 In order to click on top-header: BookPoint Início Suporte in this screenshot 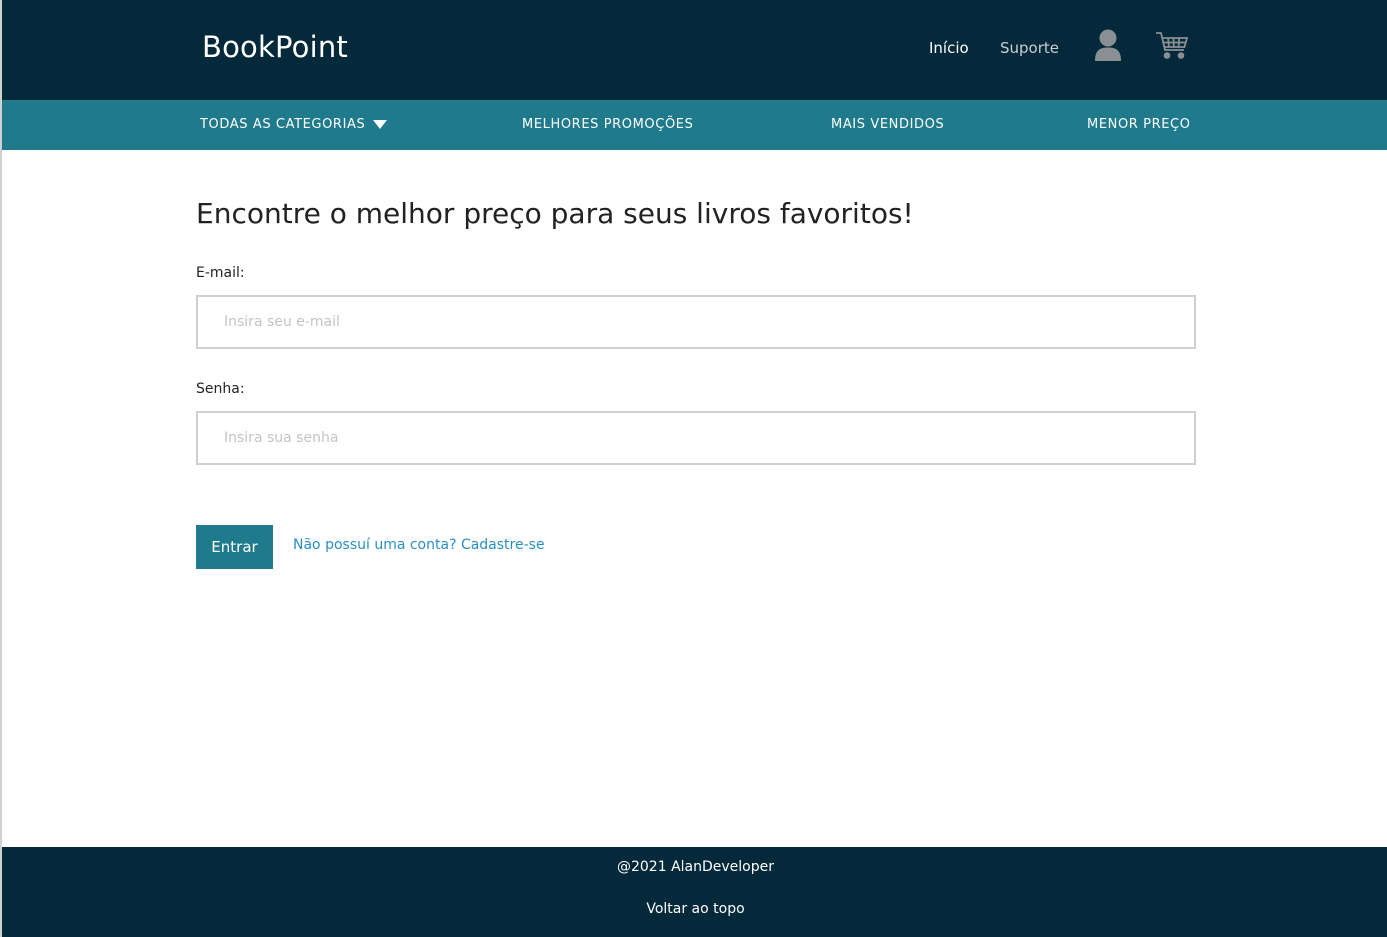, I will do `click(694, 50)`.